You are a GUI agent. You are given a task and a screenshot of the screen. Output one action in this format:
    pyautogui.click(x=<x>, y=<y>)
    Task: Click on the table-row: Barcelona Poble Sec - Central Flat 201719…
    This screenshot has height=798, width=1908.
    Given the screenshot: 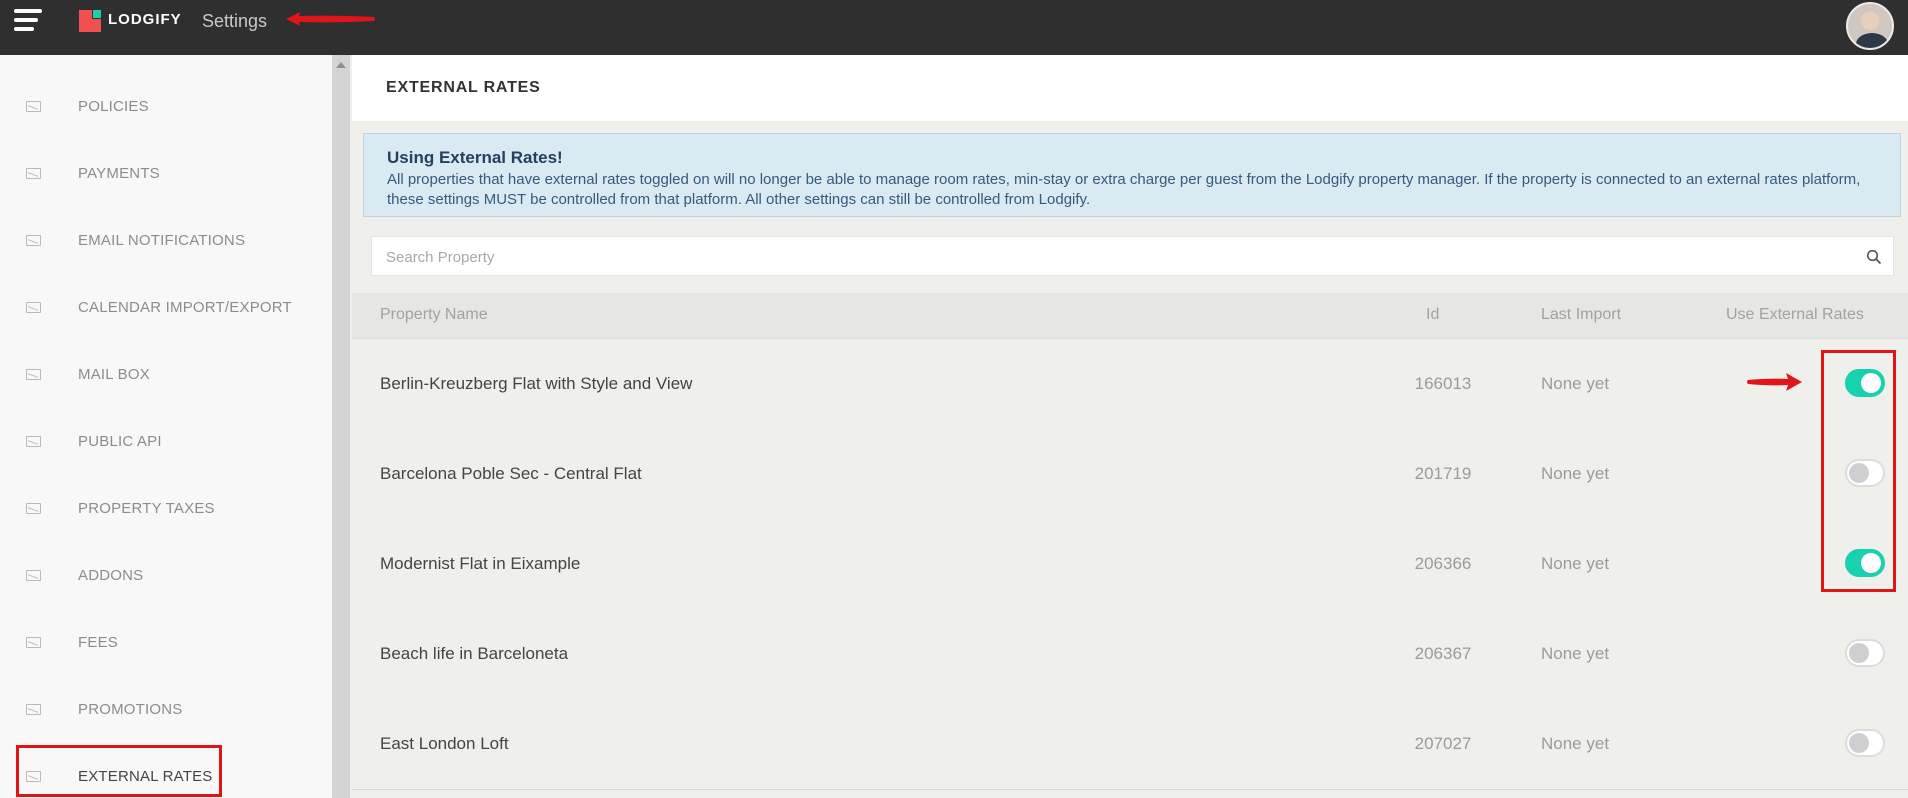 What is the action you would take?
    pyautogui.click(x=1130, y=474)
    